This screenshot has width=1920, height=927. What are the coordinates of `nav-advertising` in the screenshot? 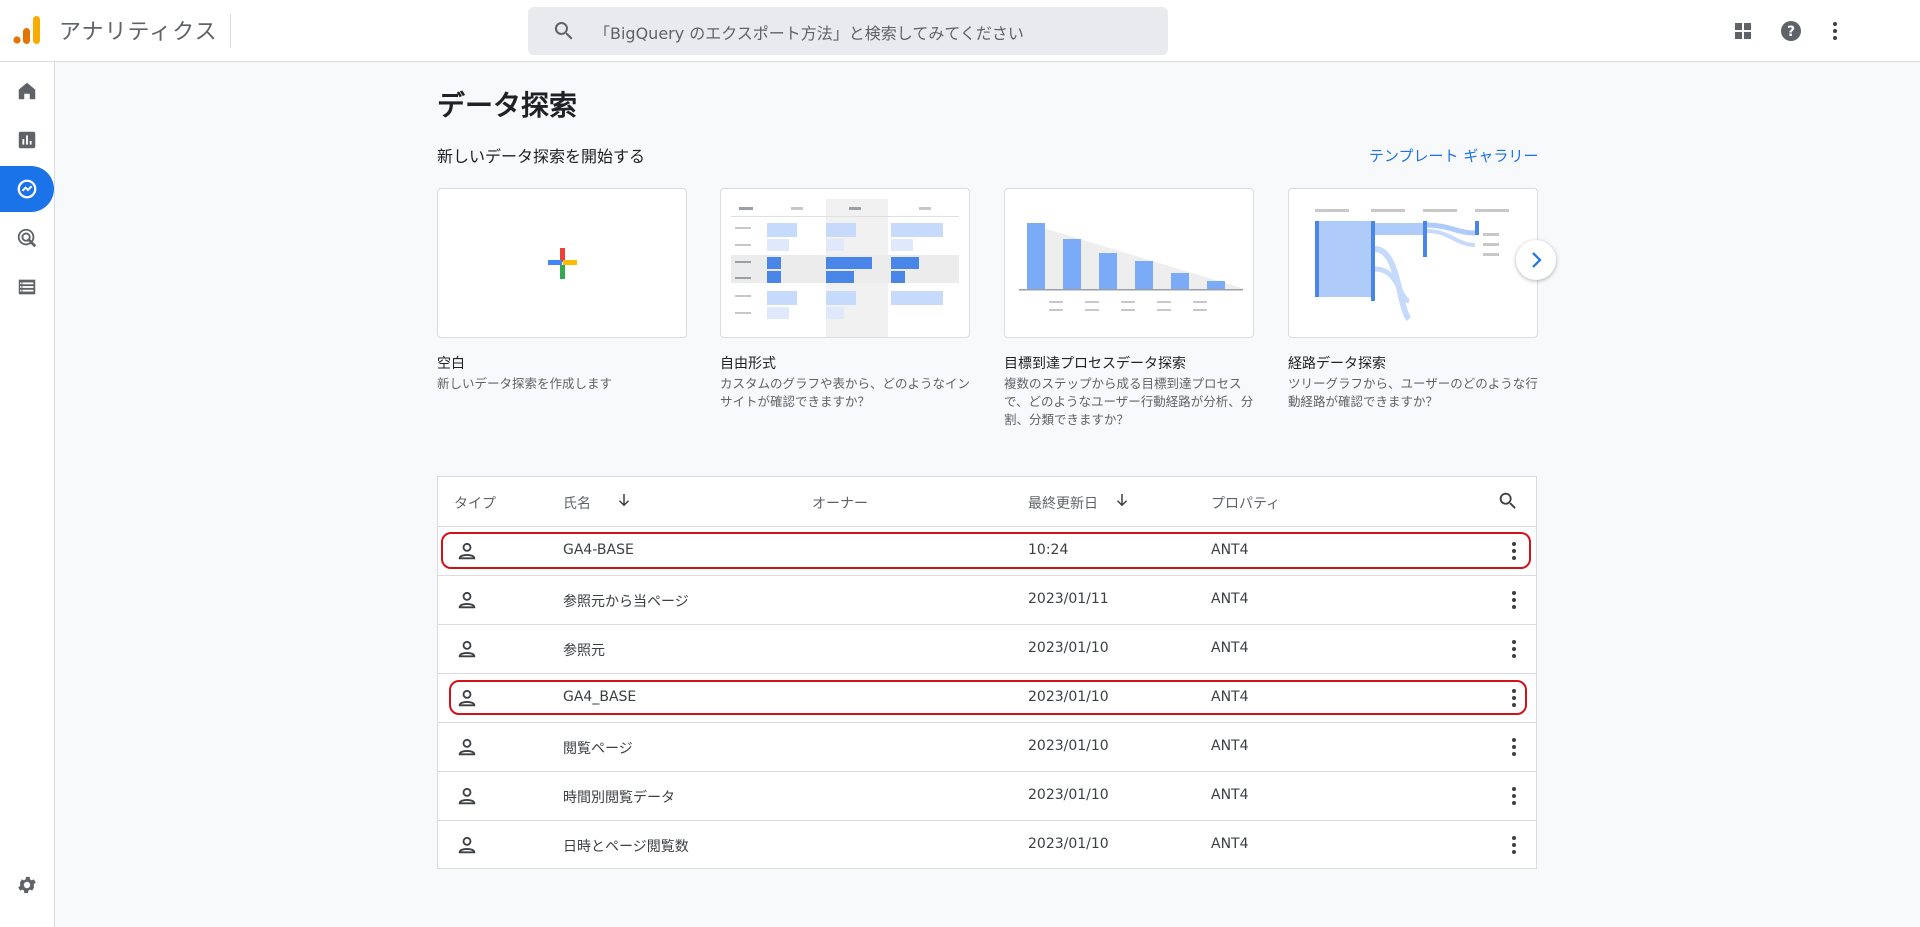 It's located at (27, 238).